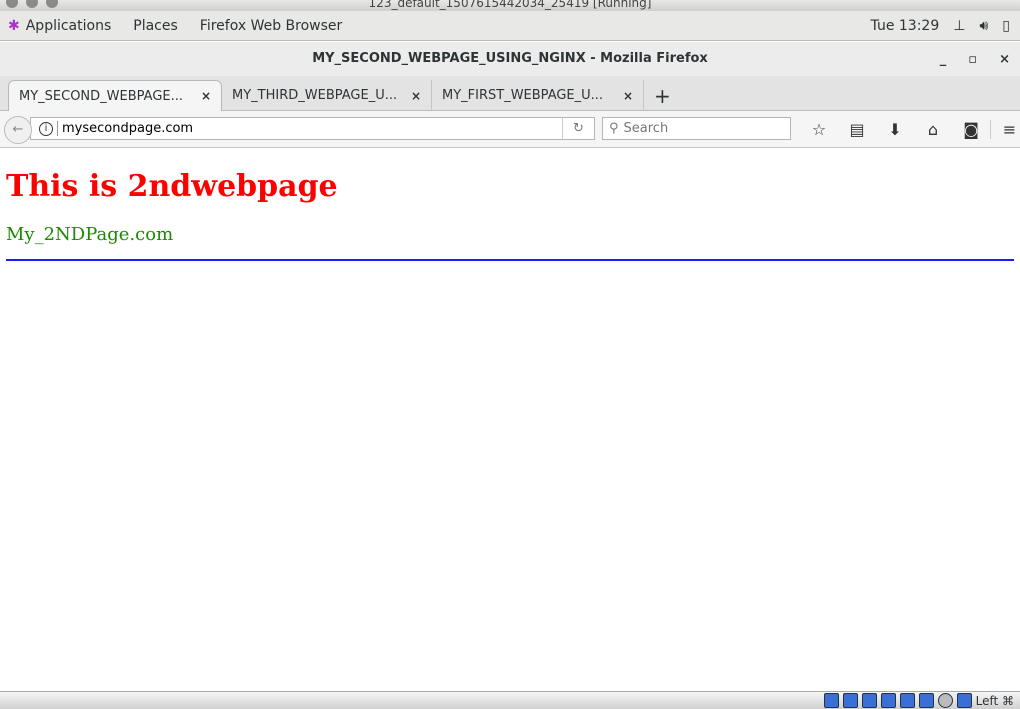 The width and height of the screenshot is (1020, 709). Describe the element at coordinates (895, 129) in the screenshot. I see `download-icon: ⬇` at that location.